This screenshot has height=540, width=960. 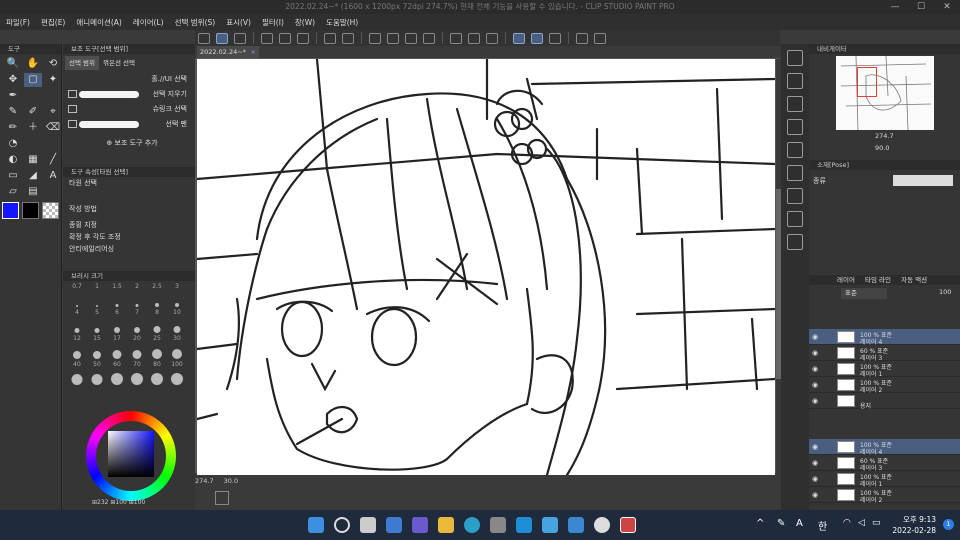 I want to click on redo-icon, so click(x=348, y=38).